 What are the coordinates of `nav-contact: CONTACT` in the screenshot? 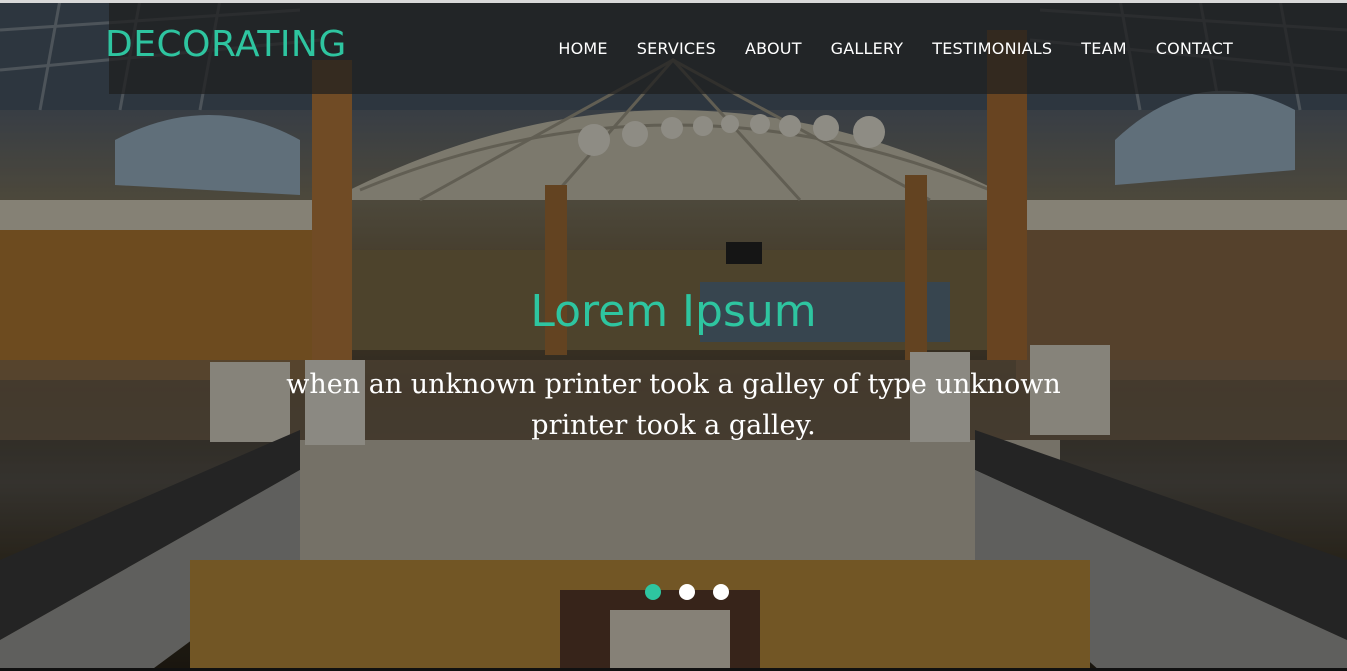 It's located at (1194, 48).